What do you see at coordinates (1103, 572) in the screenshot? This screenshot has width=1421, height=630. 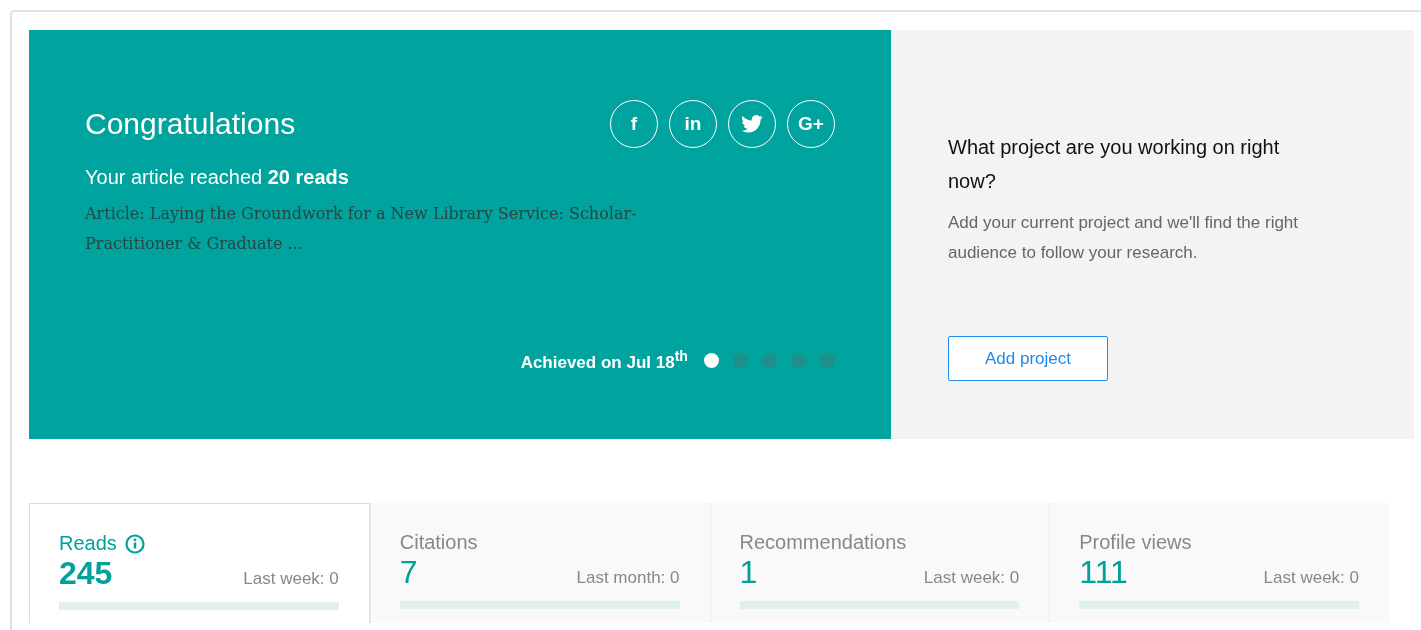 I see `stat-value: 111` at bounding box center [1103, 572].